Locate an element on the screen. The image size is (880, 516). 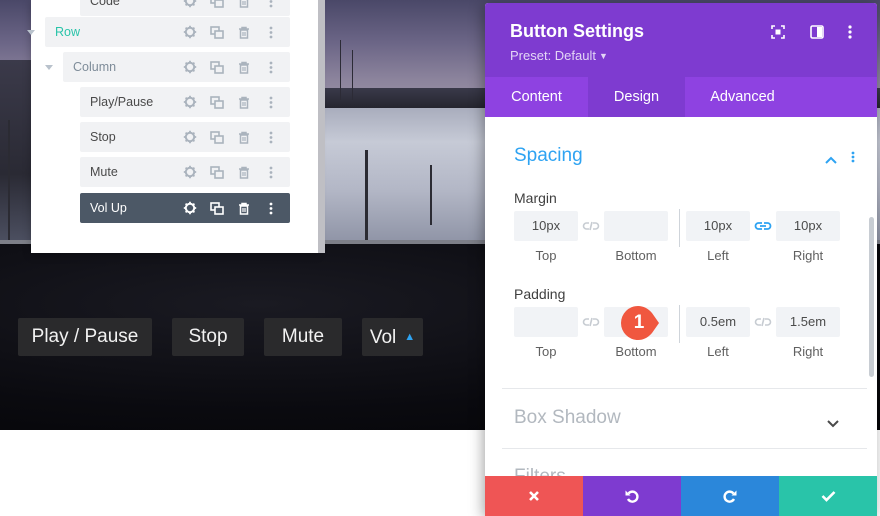
mute-button: Mute is located at coordinates (303, 337).